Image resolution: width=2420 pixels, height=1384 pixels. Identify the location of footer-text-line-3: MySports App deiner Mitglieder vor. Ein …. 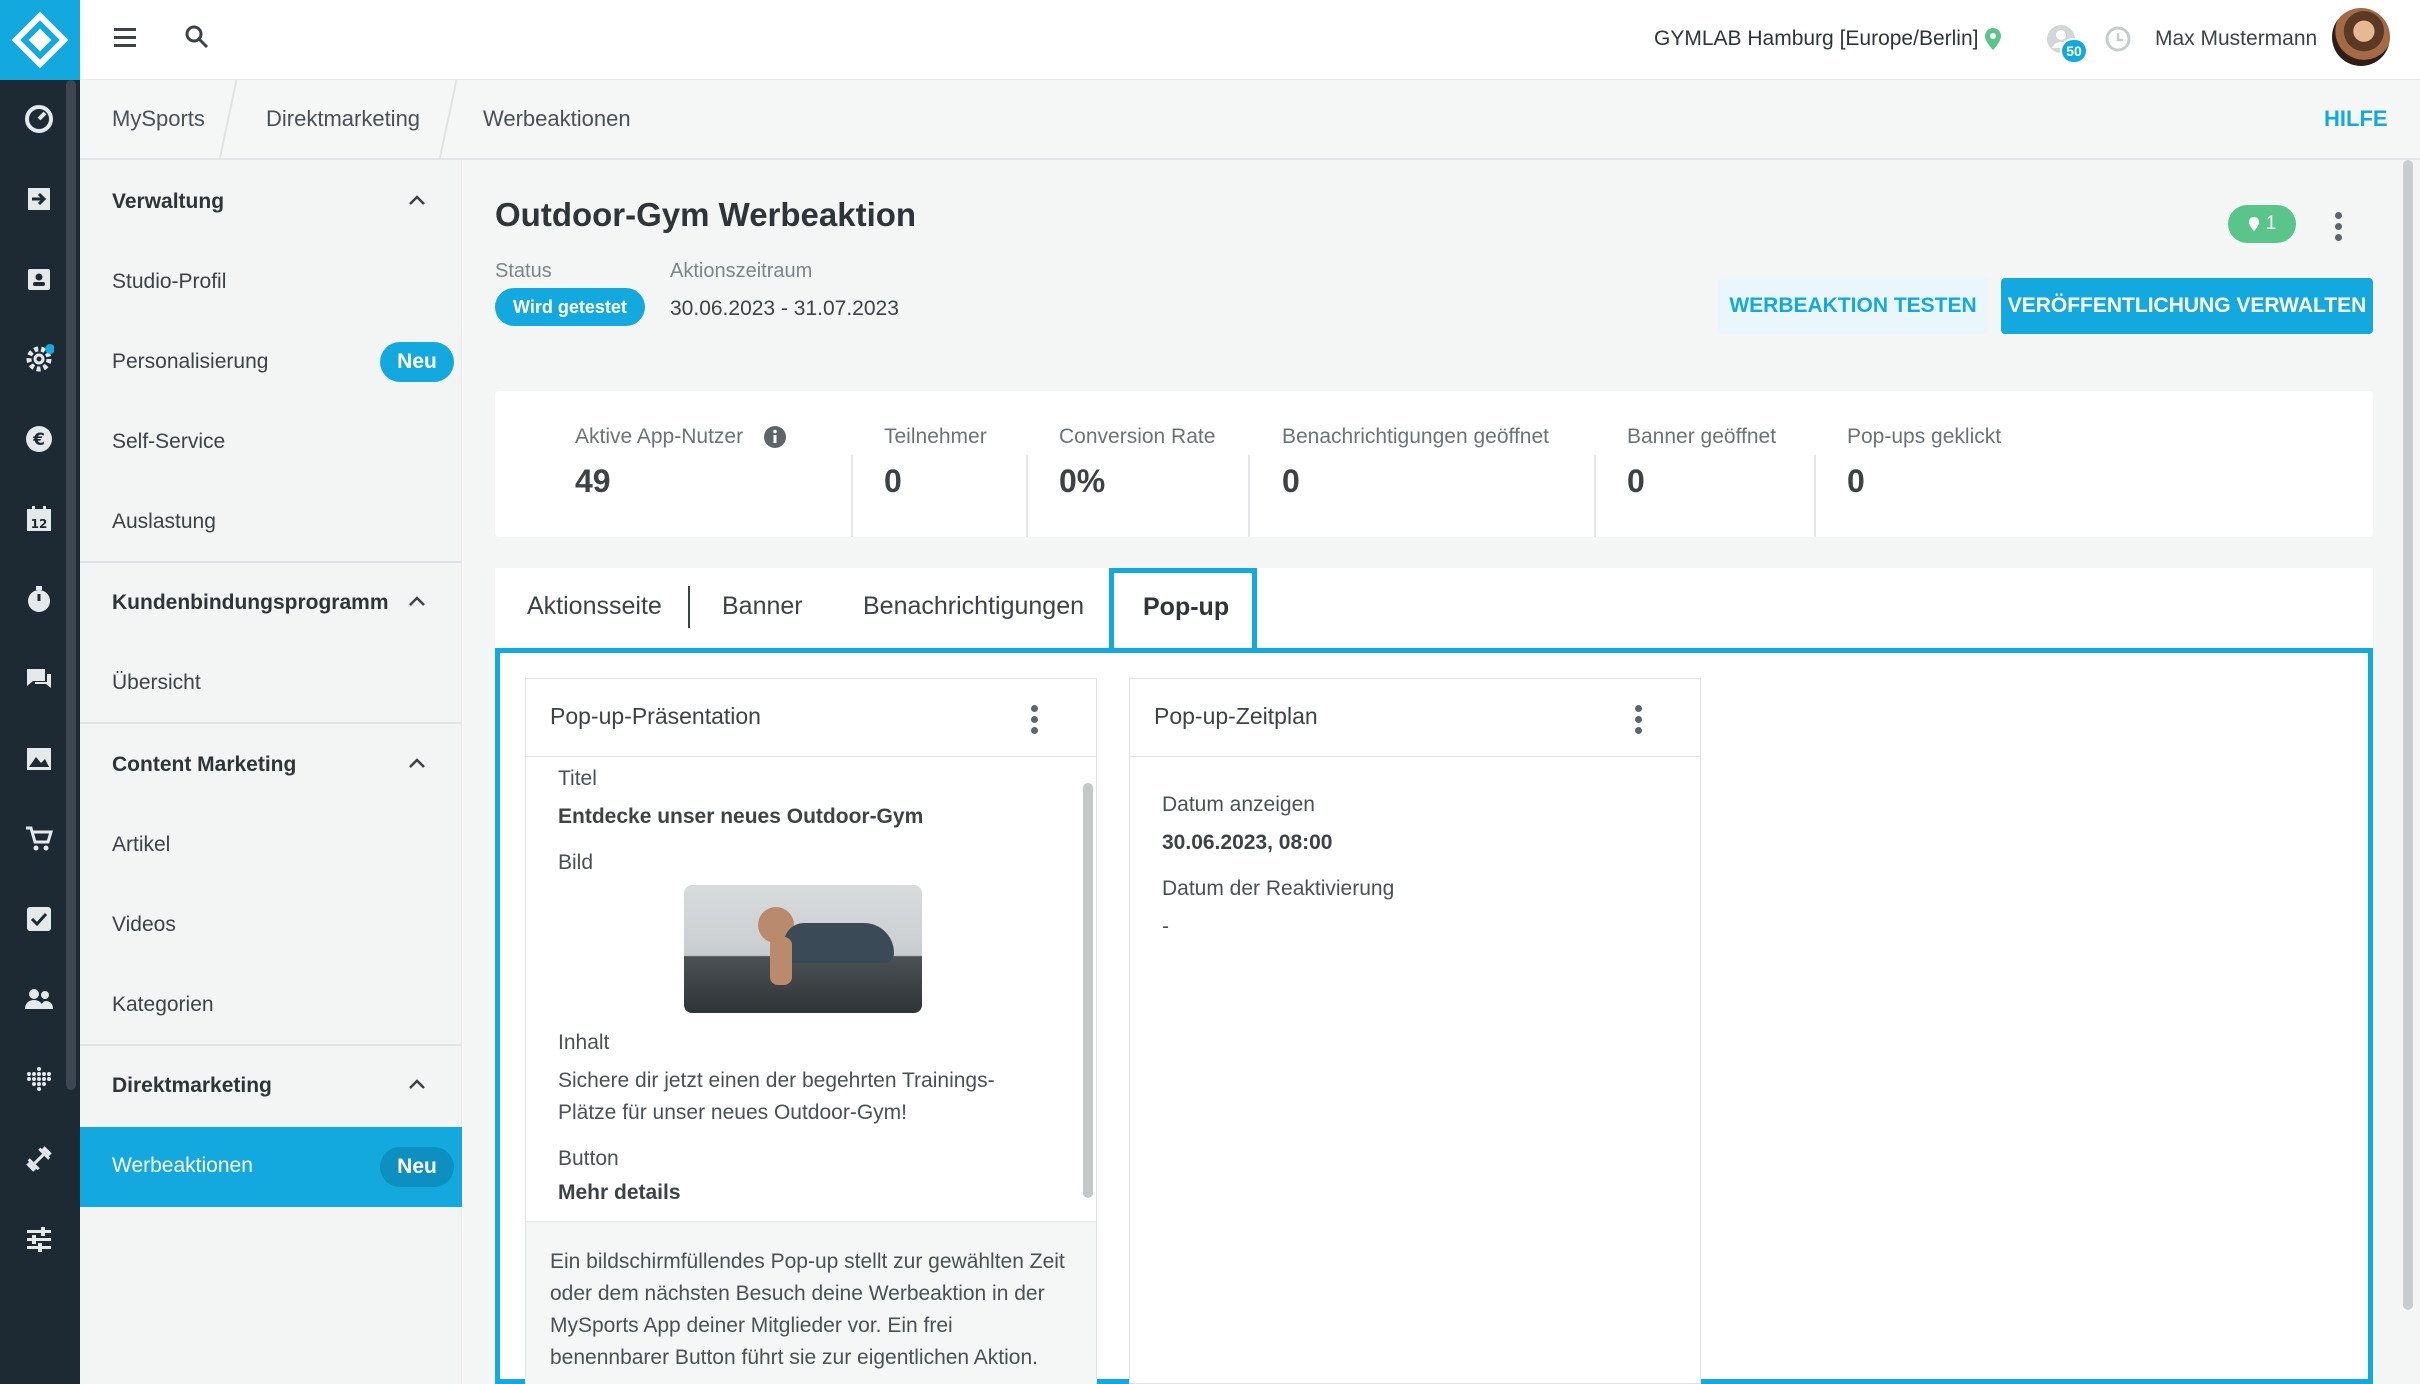
(751, 1325).